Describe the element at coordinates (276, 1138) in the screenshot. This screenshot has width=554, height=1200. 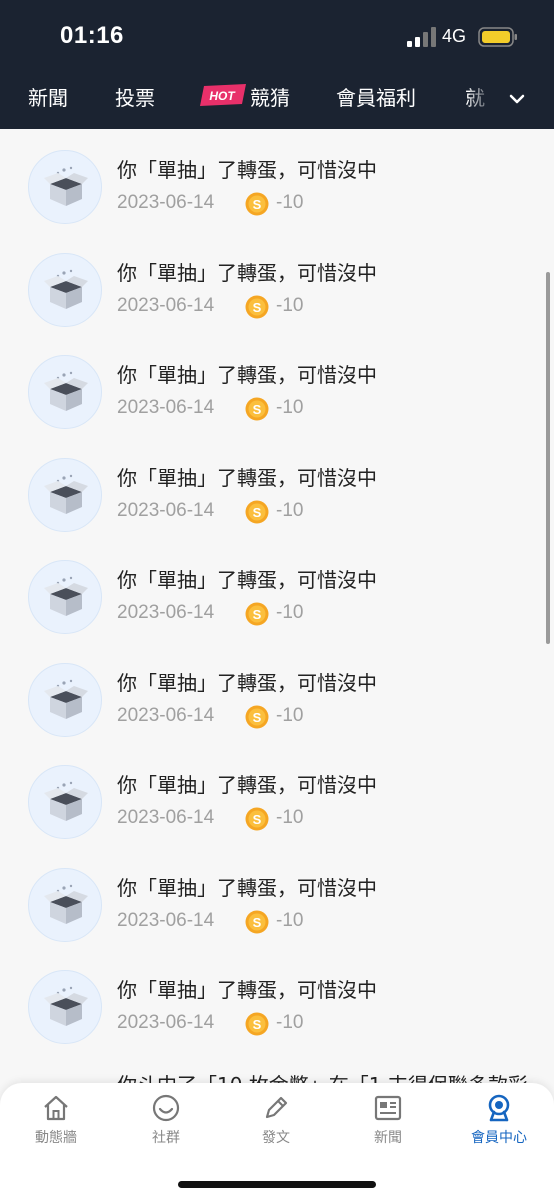
I see `tab-post-label: 發文` at that location.